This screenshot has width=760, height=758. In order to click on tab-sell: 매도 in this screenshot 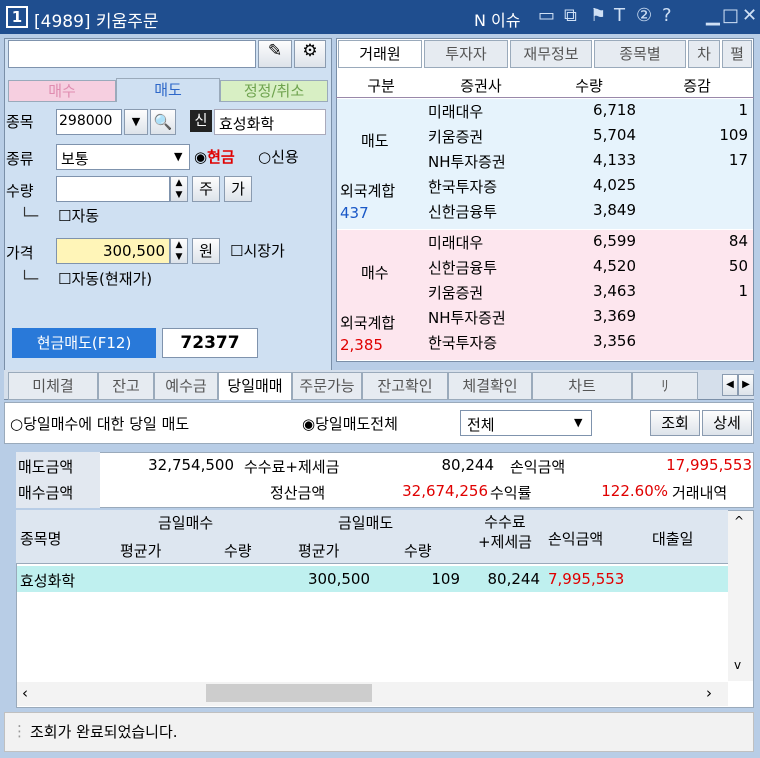, I will do `click(168, 90)`.